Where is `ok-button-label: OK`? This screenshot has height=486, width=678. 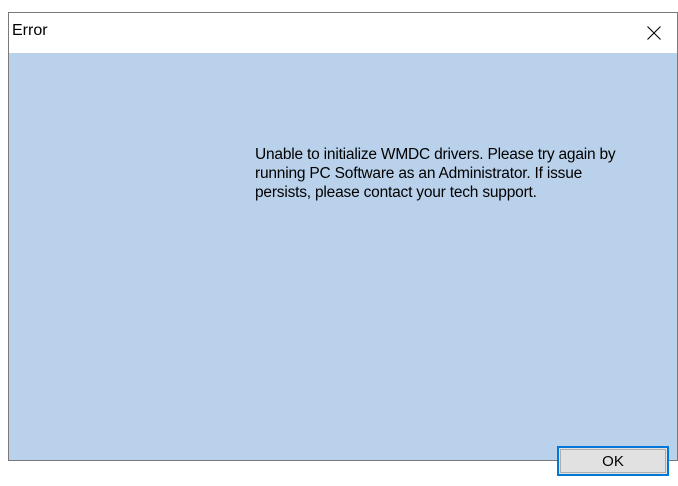 ok-button-label: OK is located at coordinates (613, 461).